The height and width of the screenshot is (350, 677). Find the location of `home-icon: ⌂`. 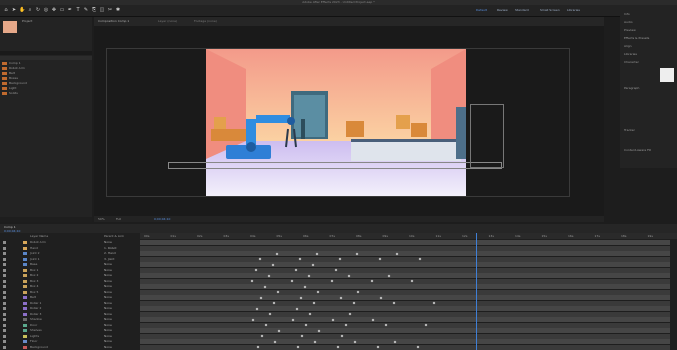

home-icon: ⌂ is located at coordinates (6, 10).